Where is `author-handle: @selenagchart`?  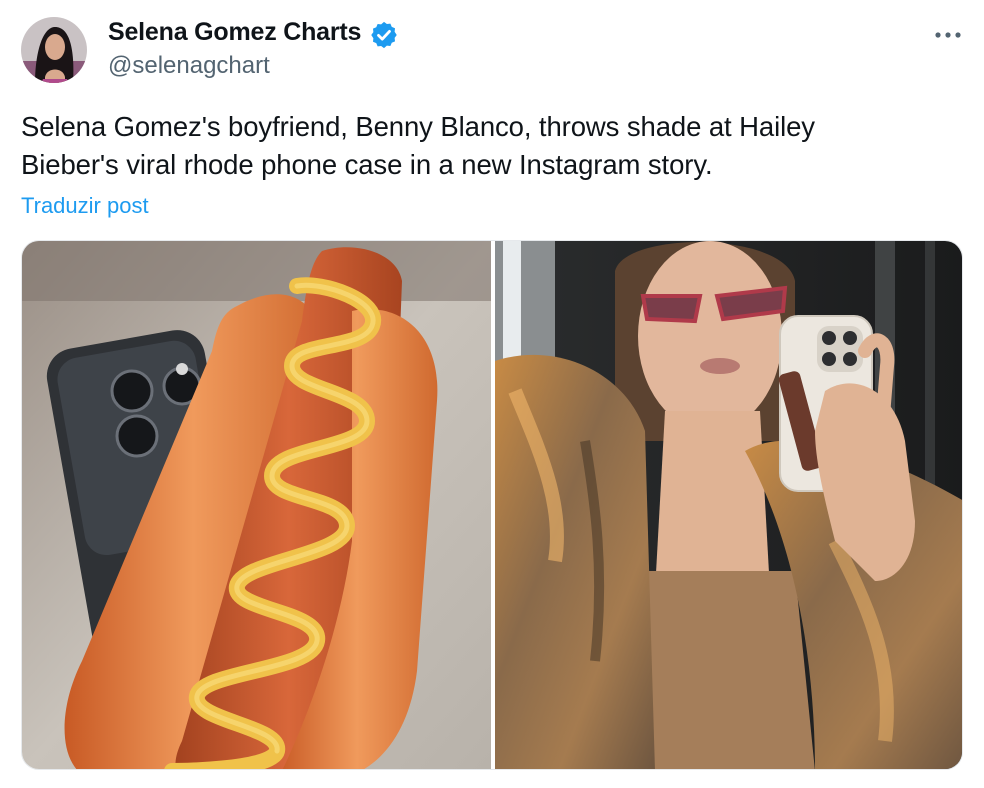 author-handle: @selenagchart is located at coordinates (189, 66).